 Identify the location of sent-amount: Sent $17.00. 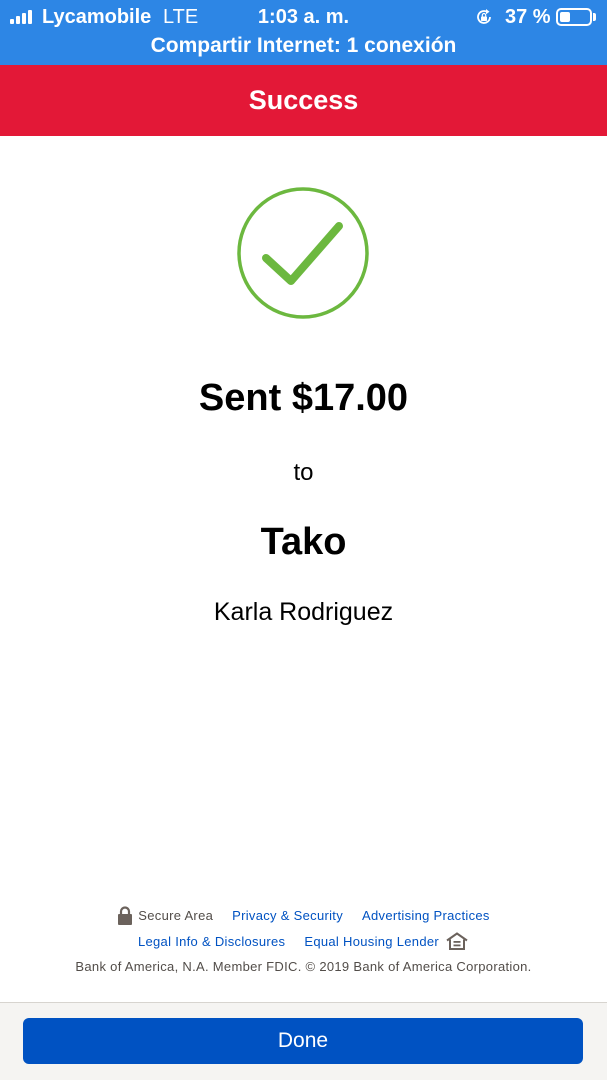
(303, 398).